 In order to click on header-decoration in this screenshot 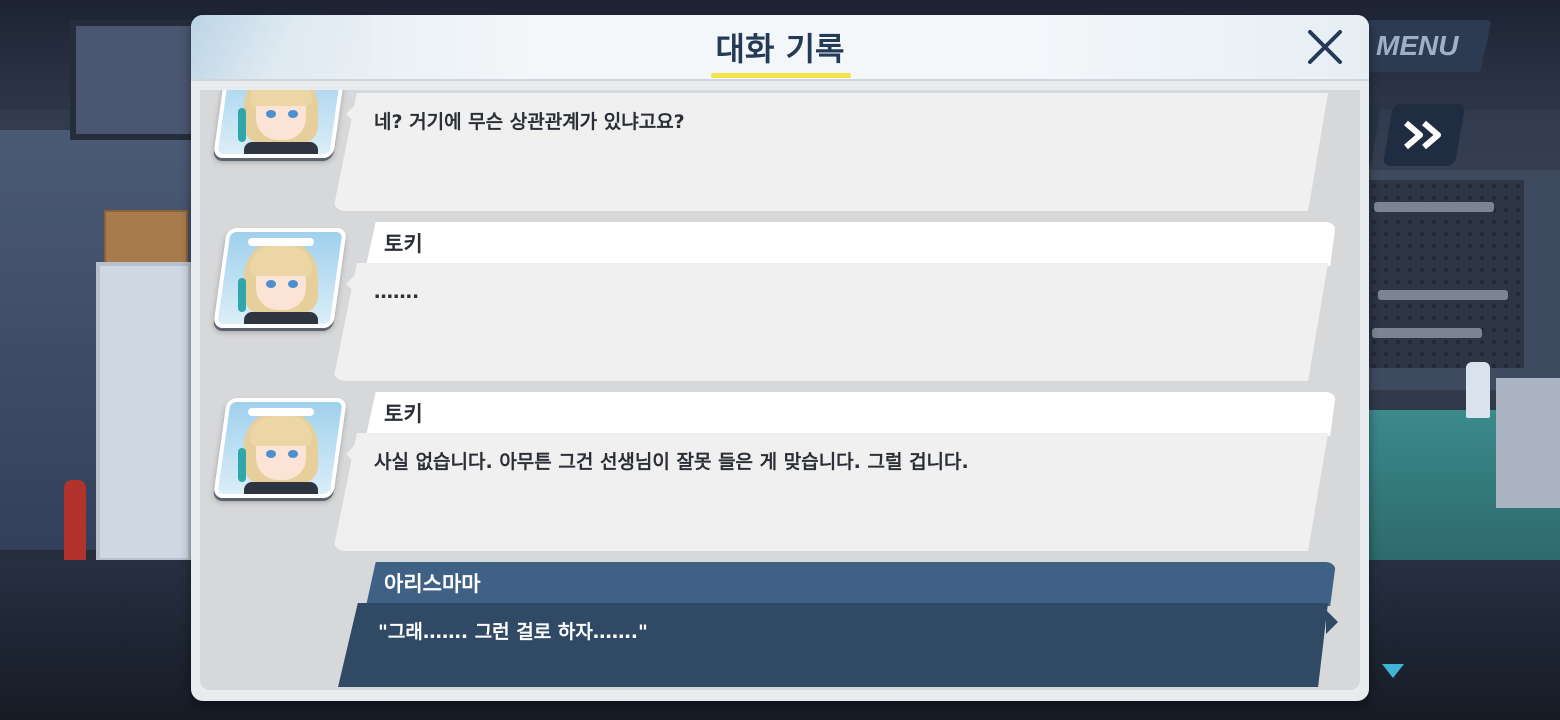, I will do `click(281, 47)`.